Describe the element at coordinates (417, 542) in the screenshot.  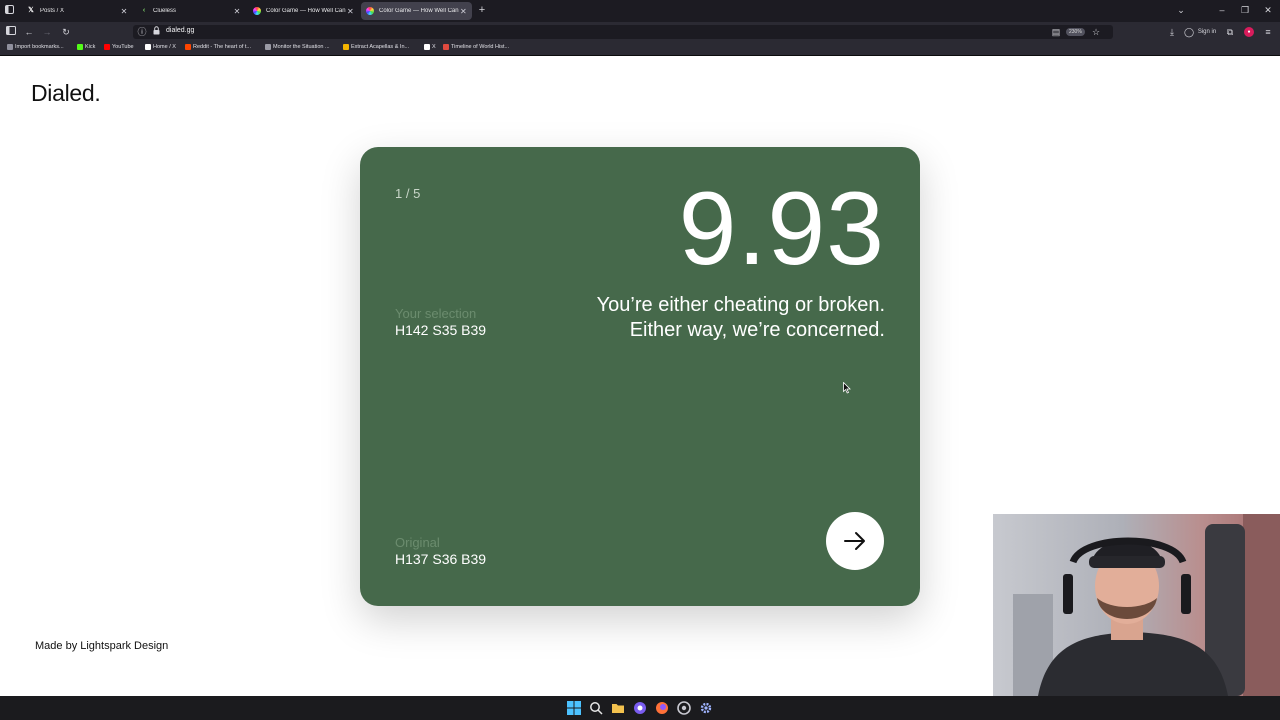
I see `original-label: Original` at that location.